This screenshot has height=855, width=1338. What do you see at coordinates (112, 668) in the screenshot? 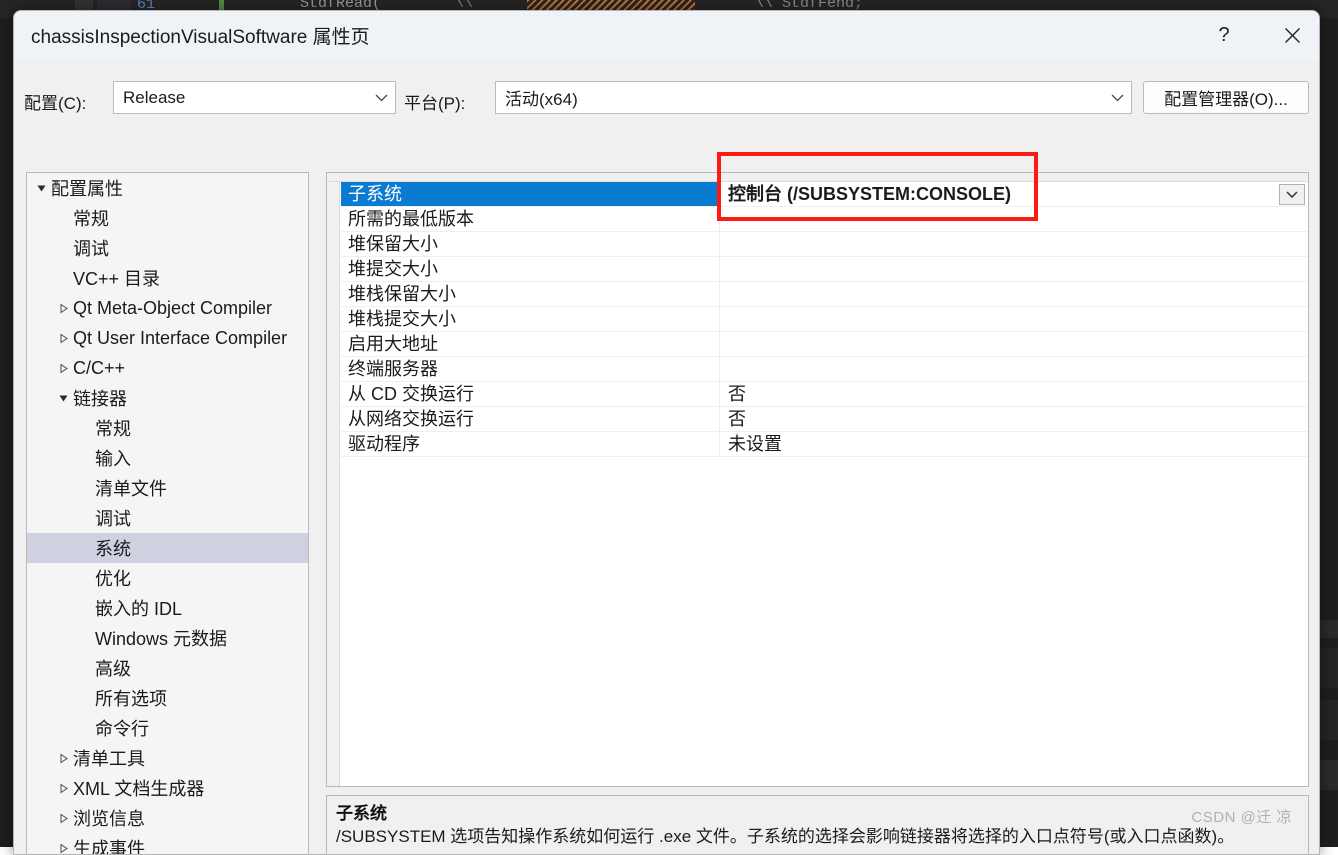
I see `tree-item-label: 高级` at bounding box center [112, 668].